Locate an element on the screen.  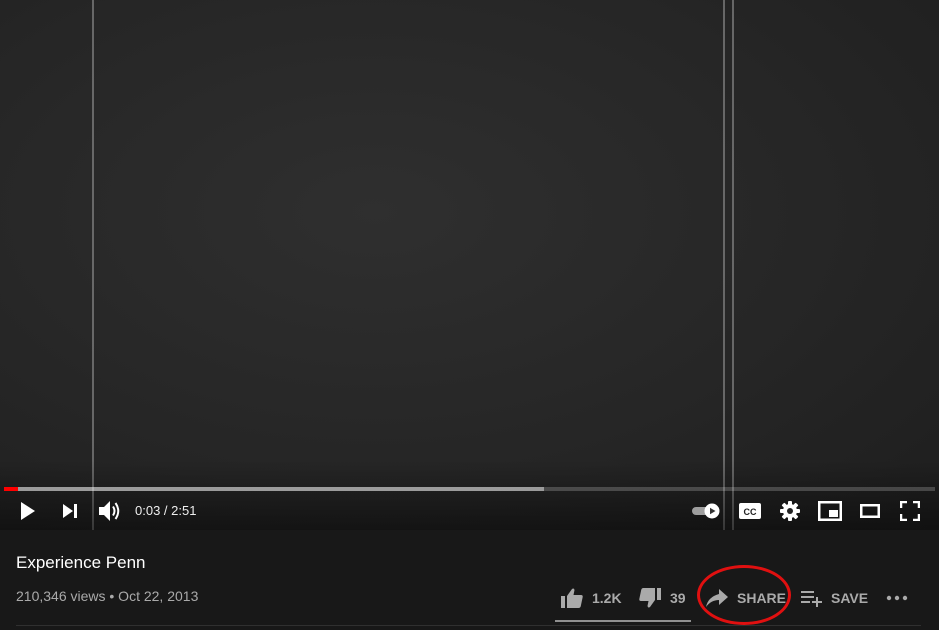
sentiment-bar is located at coordinates (623, 621).